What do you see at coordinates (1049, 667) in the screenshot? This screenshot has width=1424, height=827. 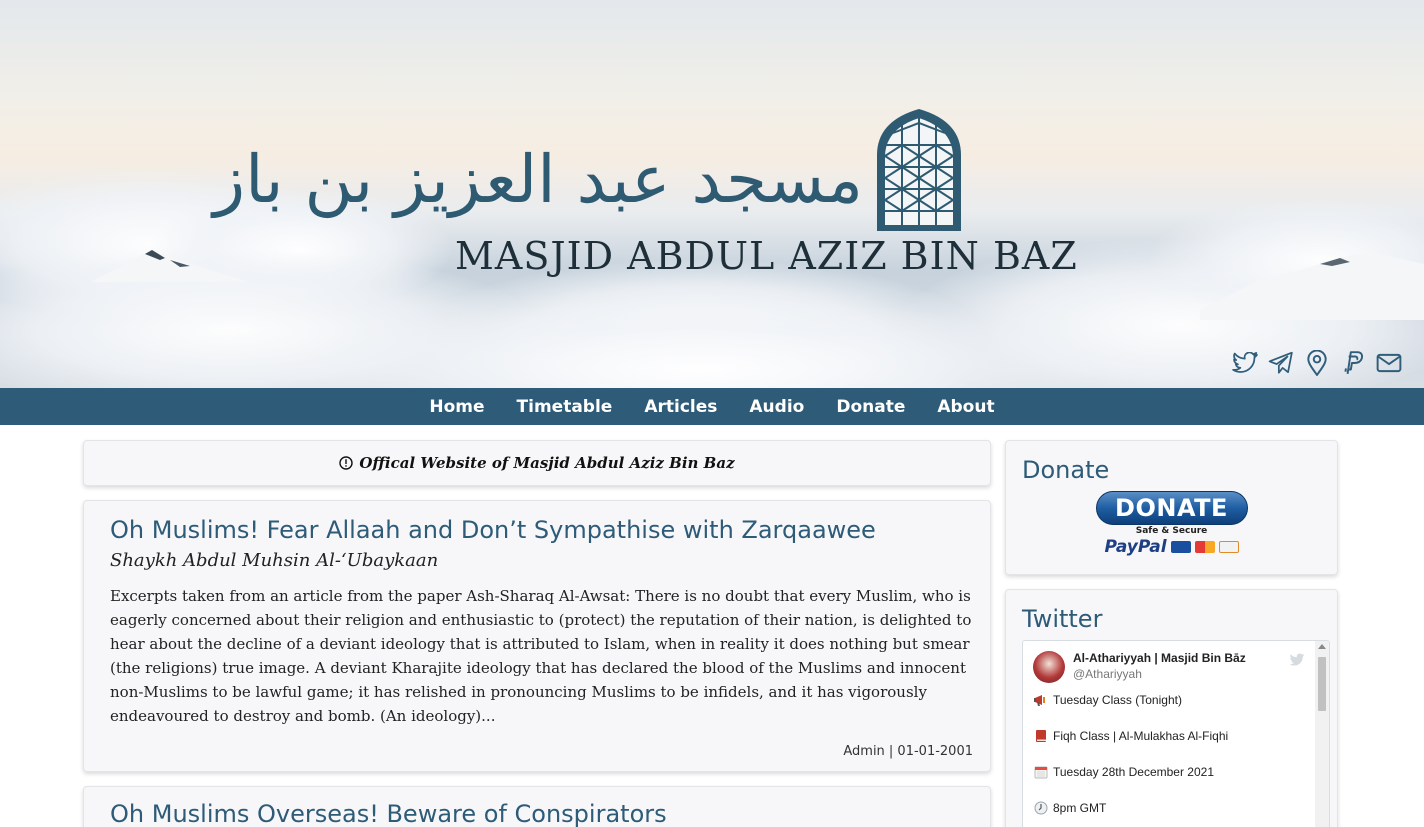 I see `avatar` at bounding box center [1049, 667].